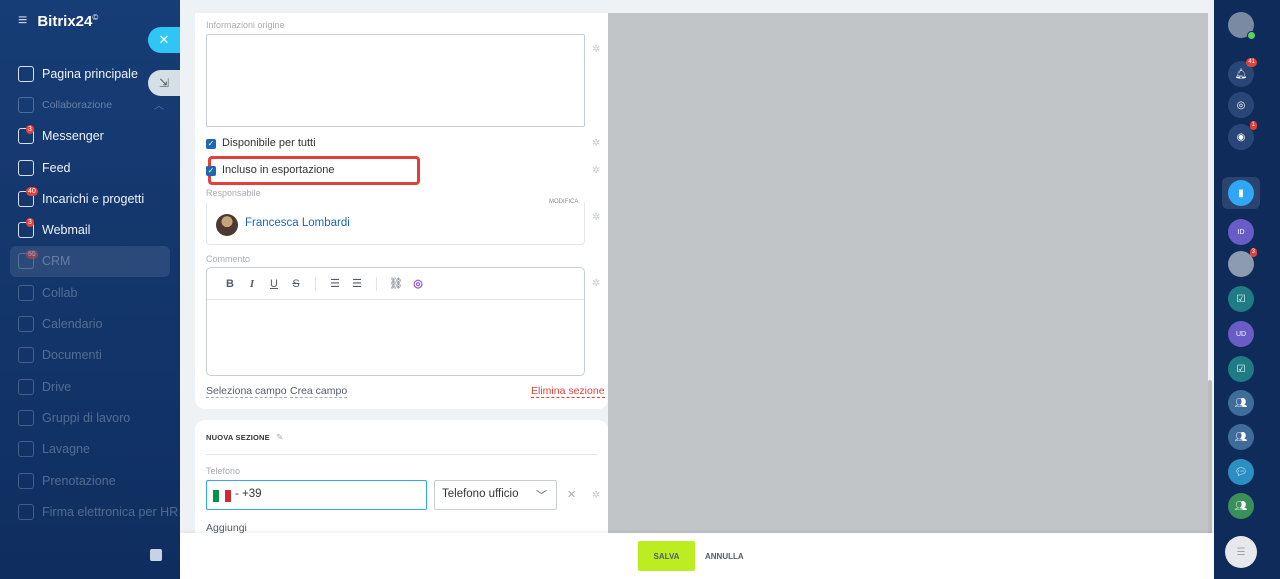 The image size is (1280, 579). What do you see at coordinates (56, 261) in the screenshot?
I see `sidebar-item-label: CRM` at bounding box center [56, 261].